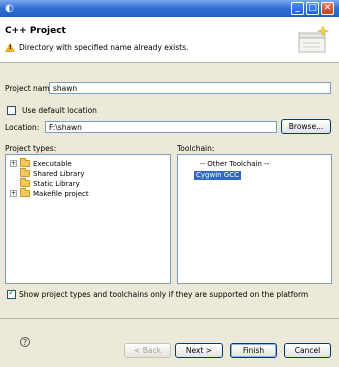 This screenshot has height=367, width=339. Describe the element at coordinates (169, 8) in the screenshot. I see `title-bar: ◐ _ □ ✕` at that location.